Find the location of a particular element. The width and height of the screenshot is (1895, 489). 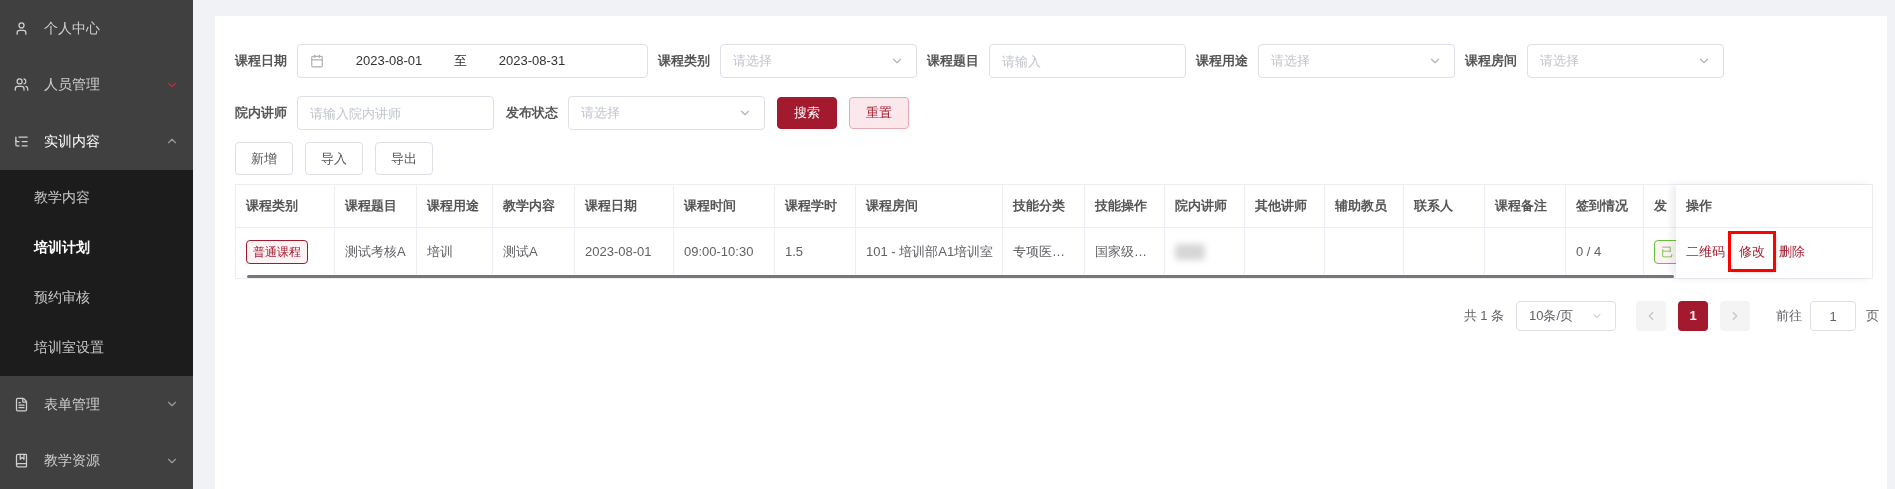

column-header: 课程学时 is located at coordinates (811, 206).